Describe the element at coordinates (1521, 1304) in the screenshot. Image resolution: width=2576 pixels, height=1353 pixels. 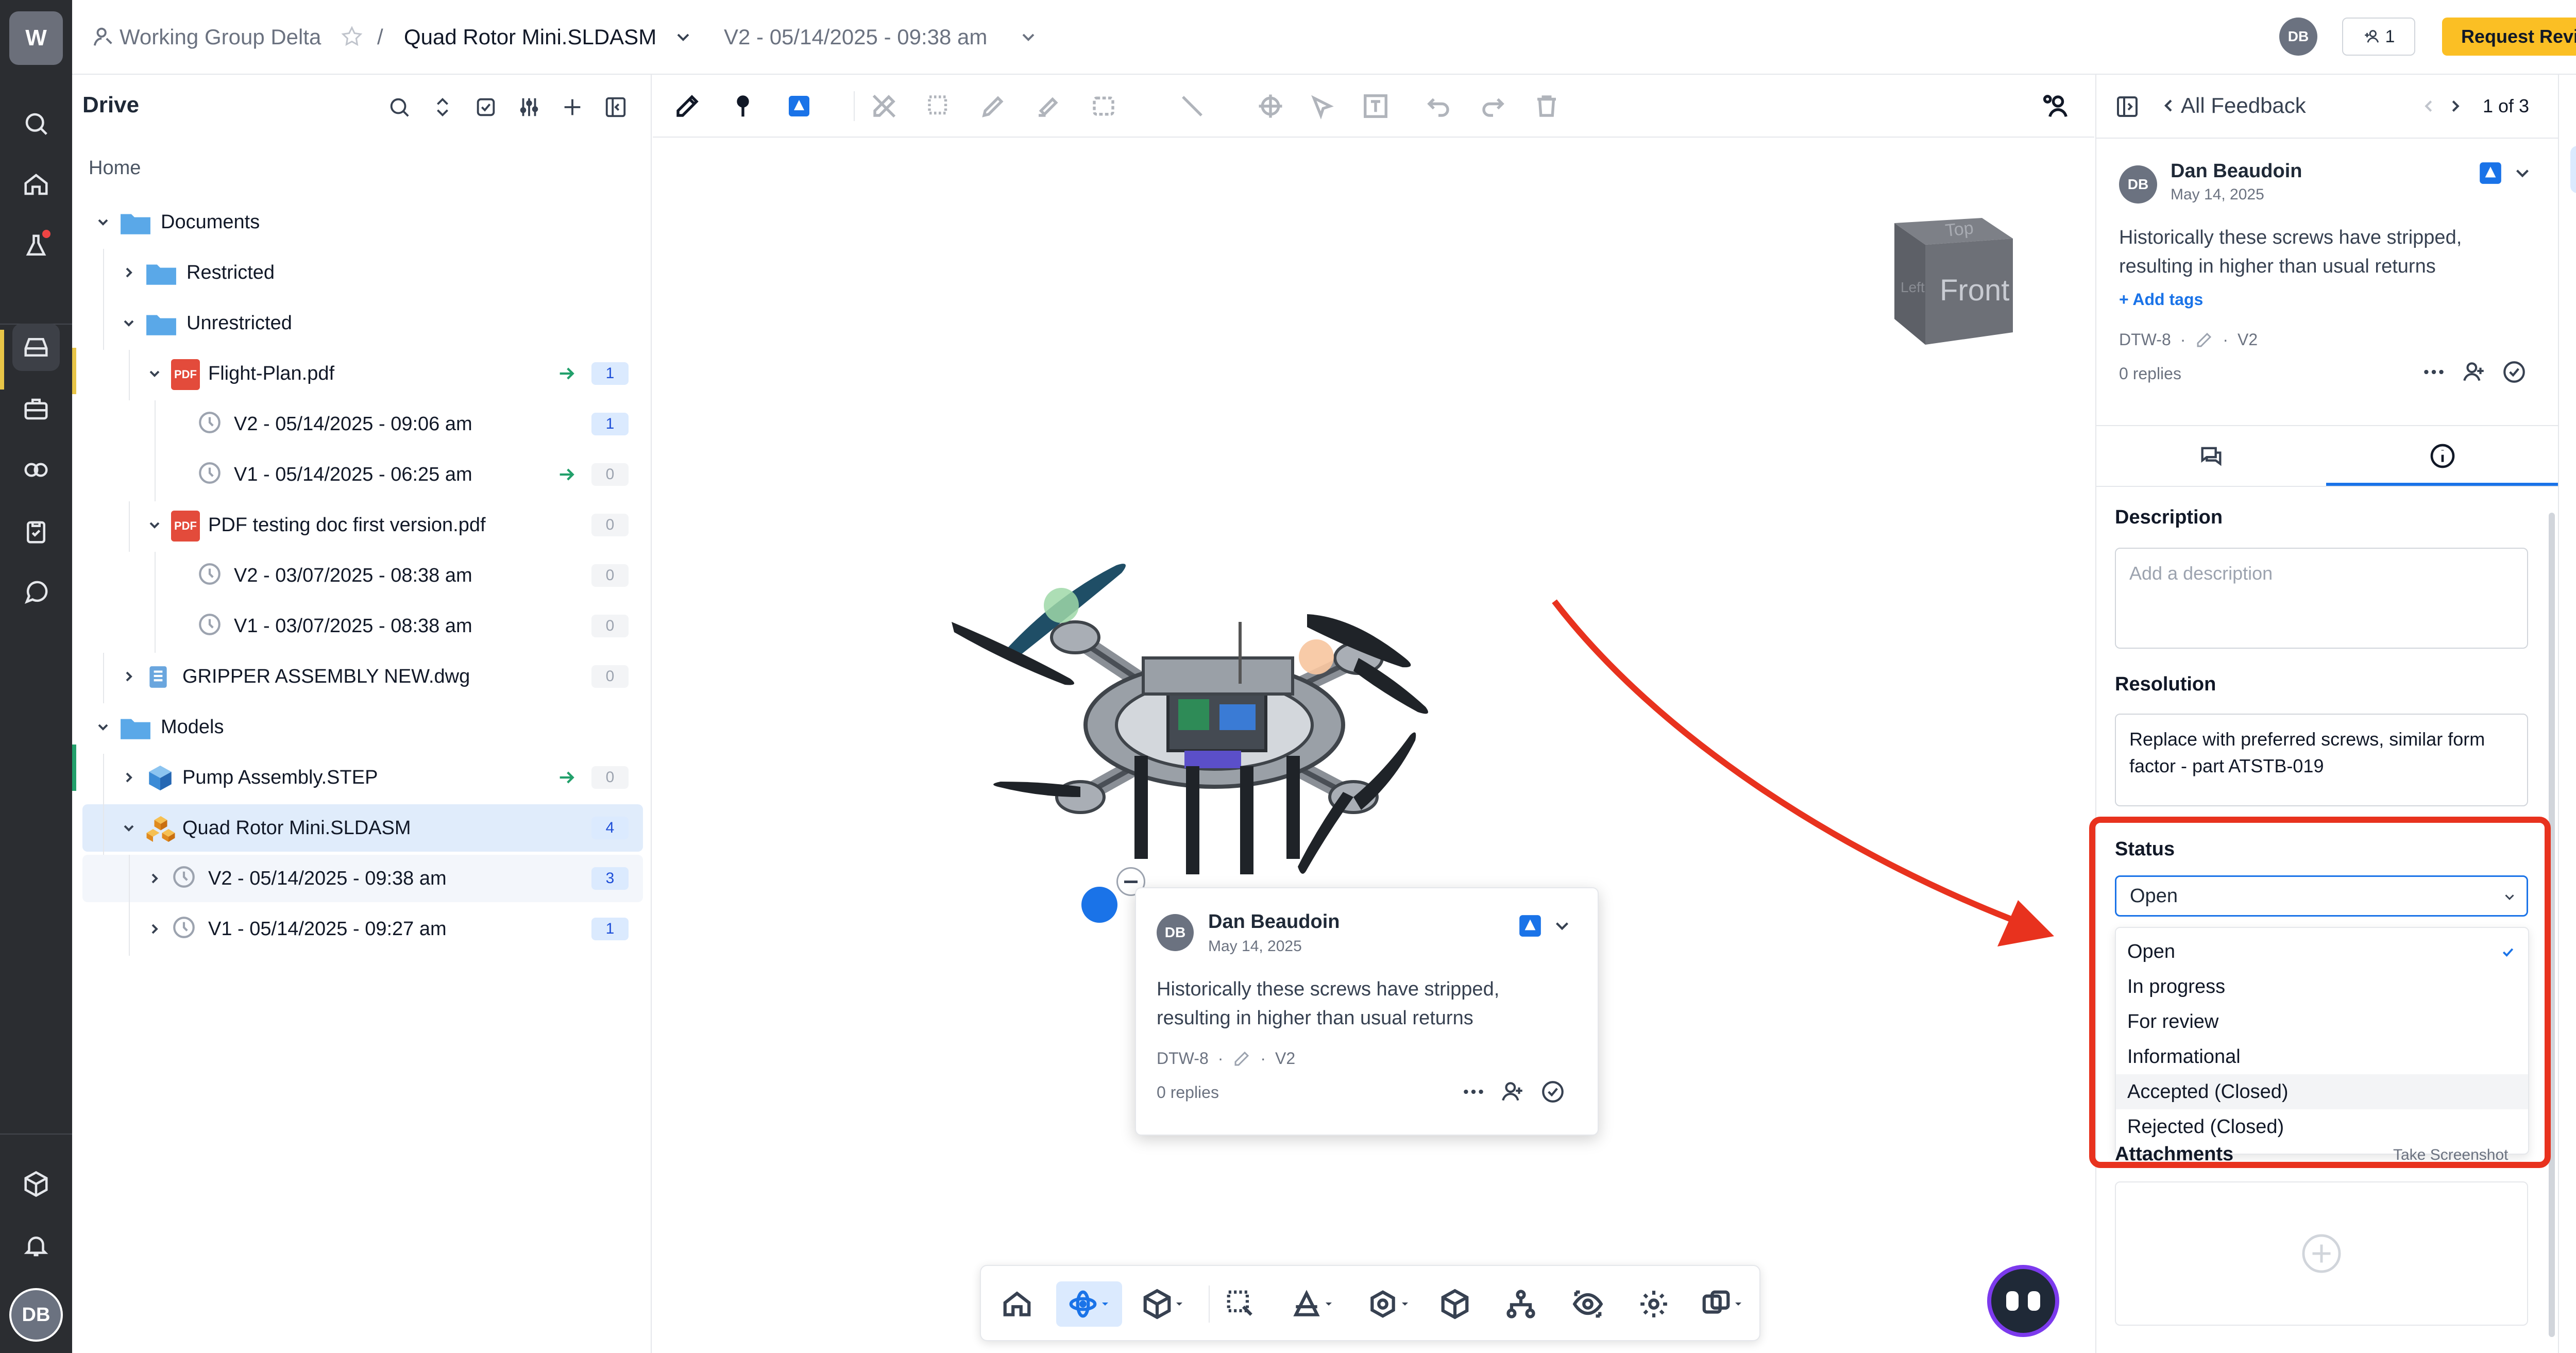
I see `structure-tree-icon` at that location.